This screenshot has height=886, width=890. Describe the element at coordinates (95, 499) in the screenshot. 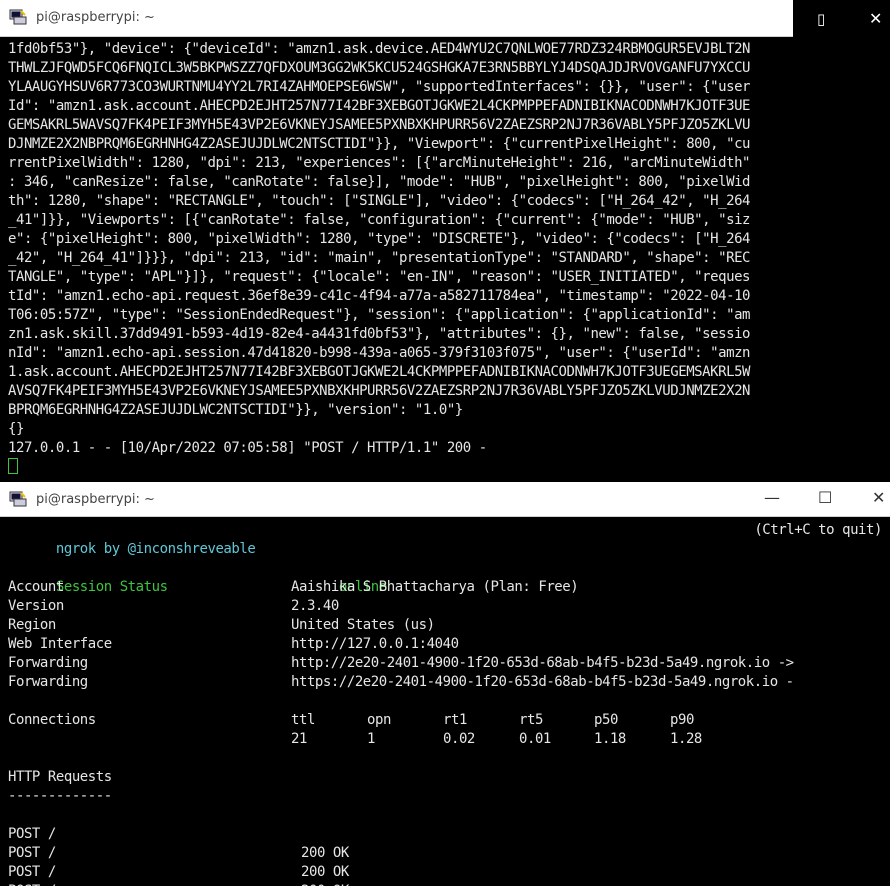

I see `window-2-title: pi@raspberrypi: ~` at that location.